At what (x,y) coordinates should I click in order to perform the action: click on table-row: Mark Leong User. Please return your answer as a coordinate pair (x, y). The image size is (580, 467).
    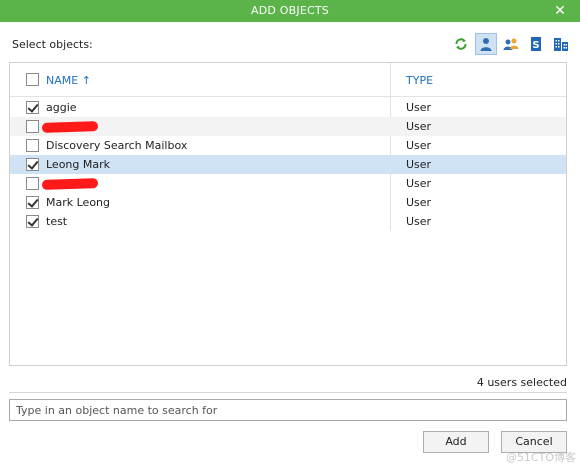
    Looking at the image, I should click on (288, 202).